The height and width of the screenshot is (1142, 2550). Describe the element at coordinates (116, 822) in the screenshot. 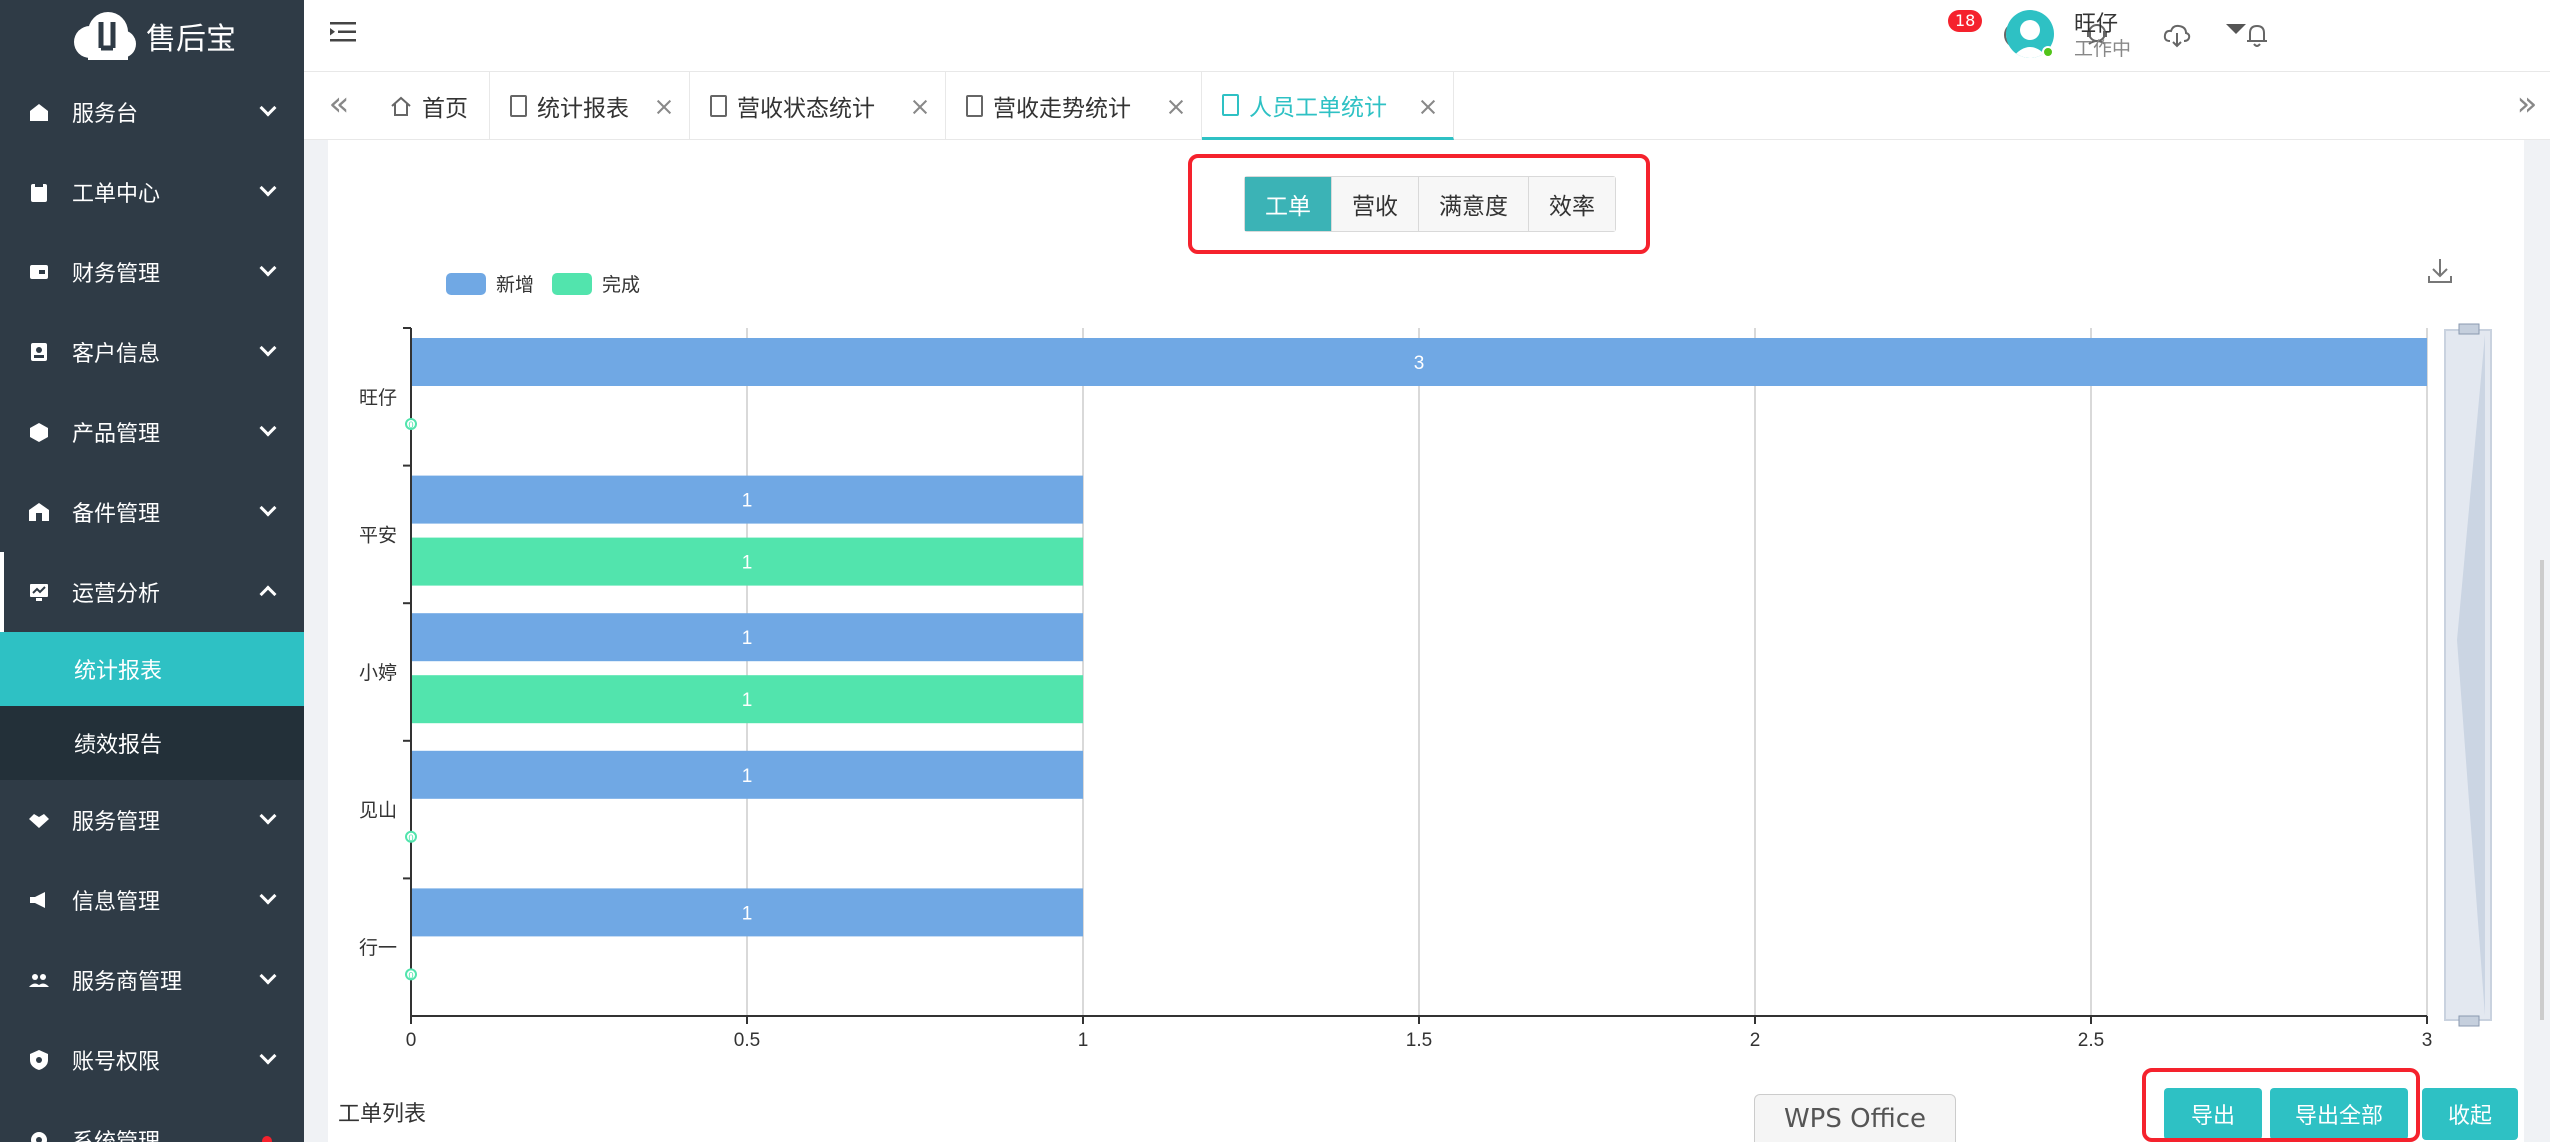

I see `sidebar-item-label: 服务管理` at that location.